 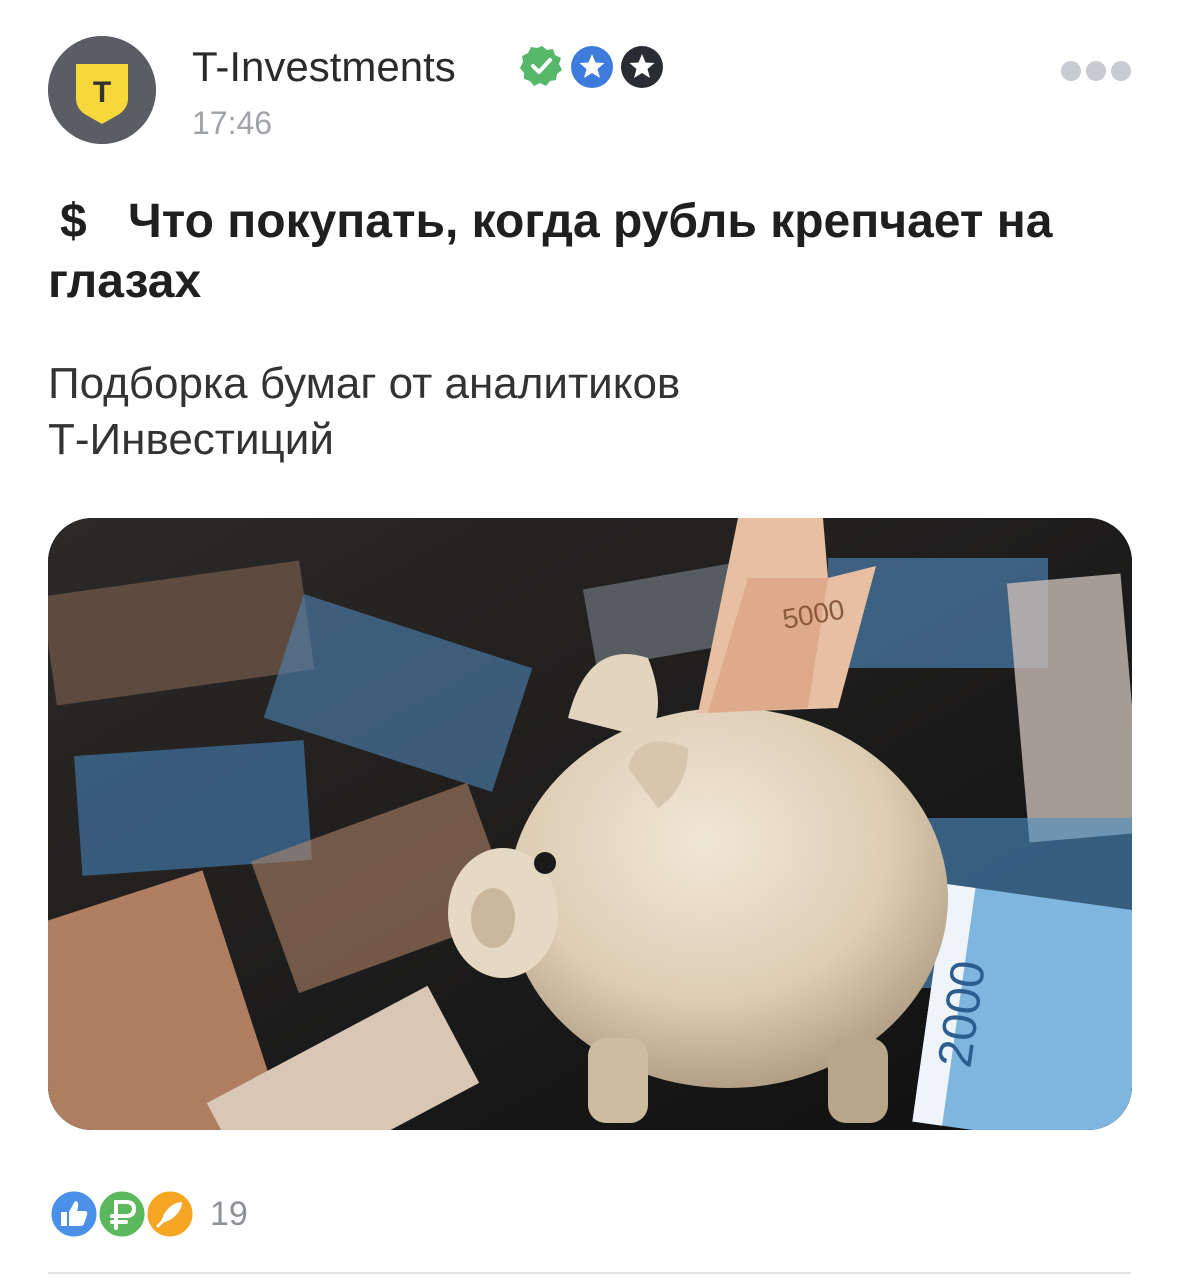 I want to click on dark-star-icon, so click(x=642, y=67).